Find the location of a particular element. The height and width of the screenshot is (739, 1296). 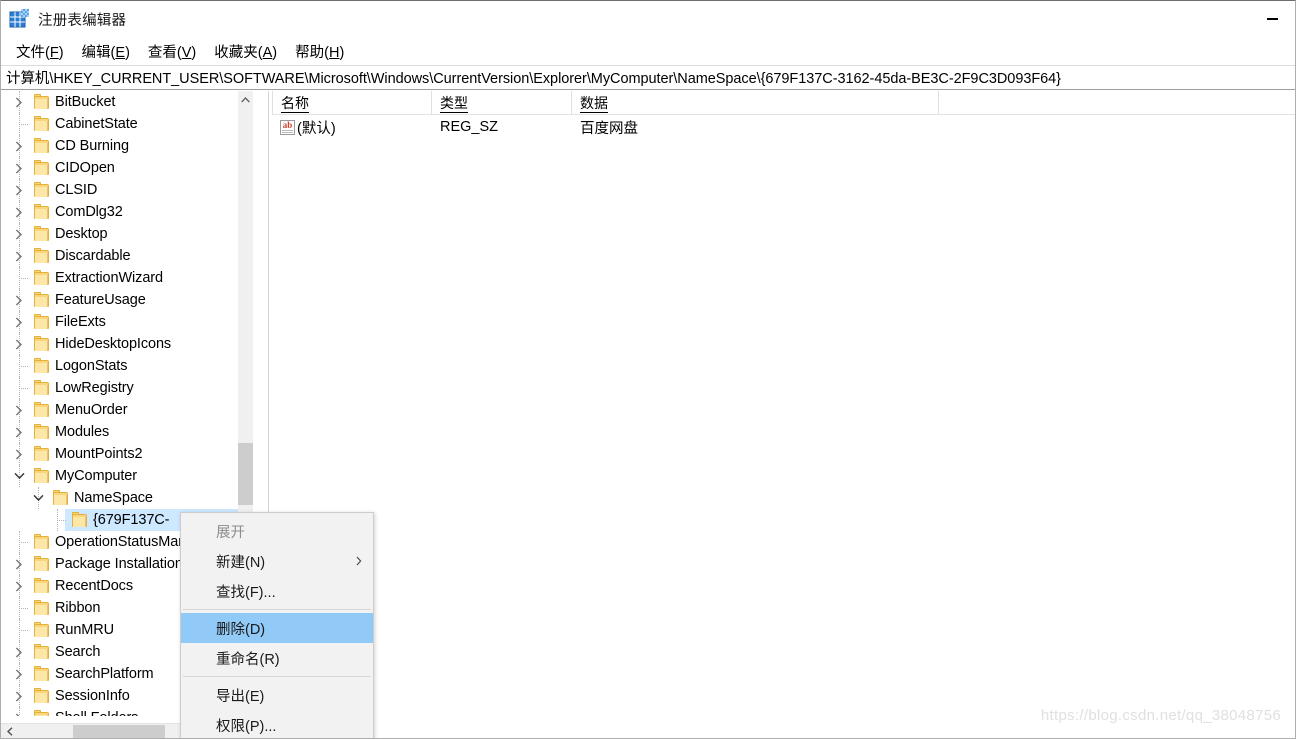

string-value-icon: ab is located at coordinates (287, 127).